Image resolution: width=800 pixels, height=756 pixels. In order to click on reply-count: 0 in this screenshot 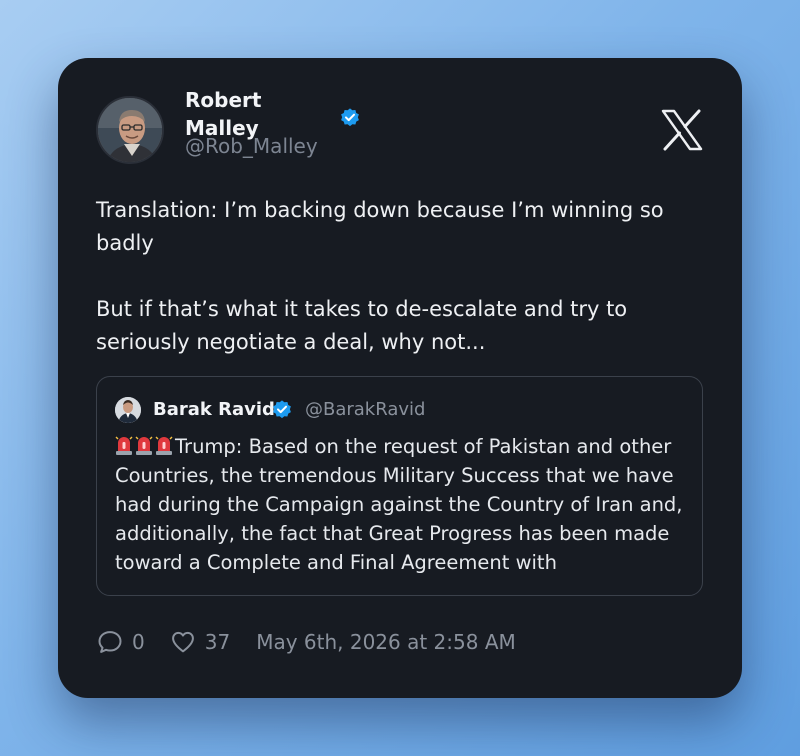, I will do `click(138, 642)`.